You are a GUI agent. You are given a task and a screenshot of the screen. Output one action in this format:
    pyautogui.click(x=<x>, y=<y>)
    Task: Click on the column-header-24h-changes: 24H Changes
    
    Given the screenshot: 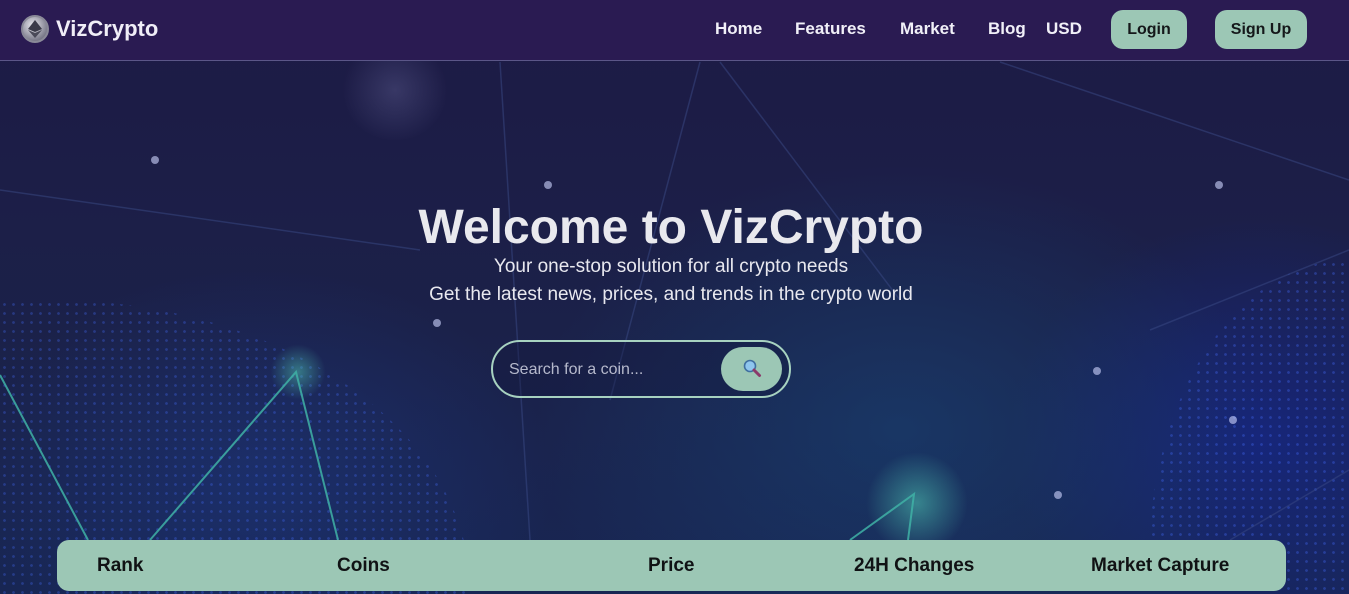 What is the action you would take?
    pyautogui.click(x=914, y=566)
    